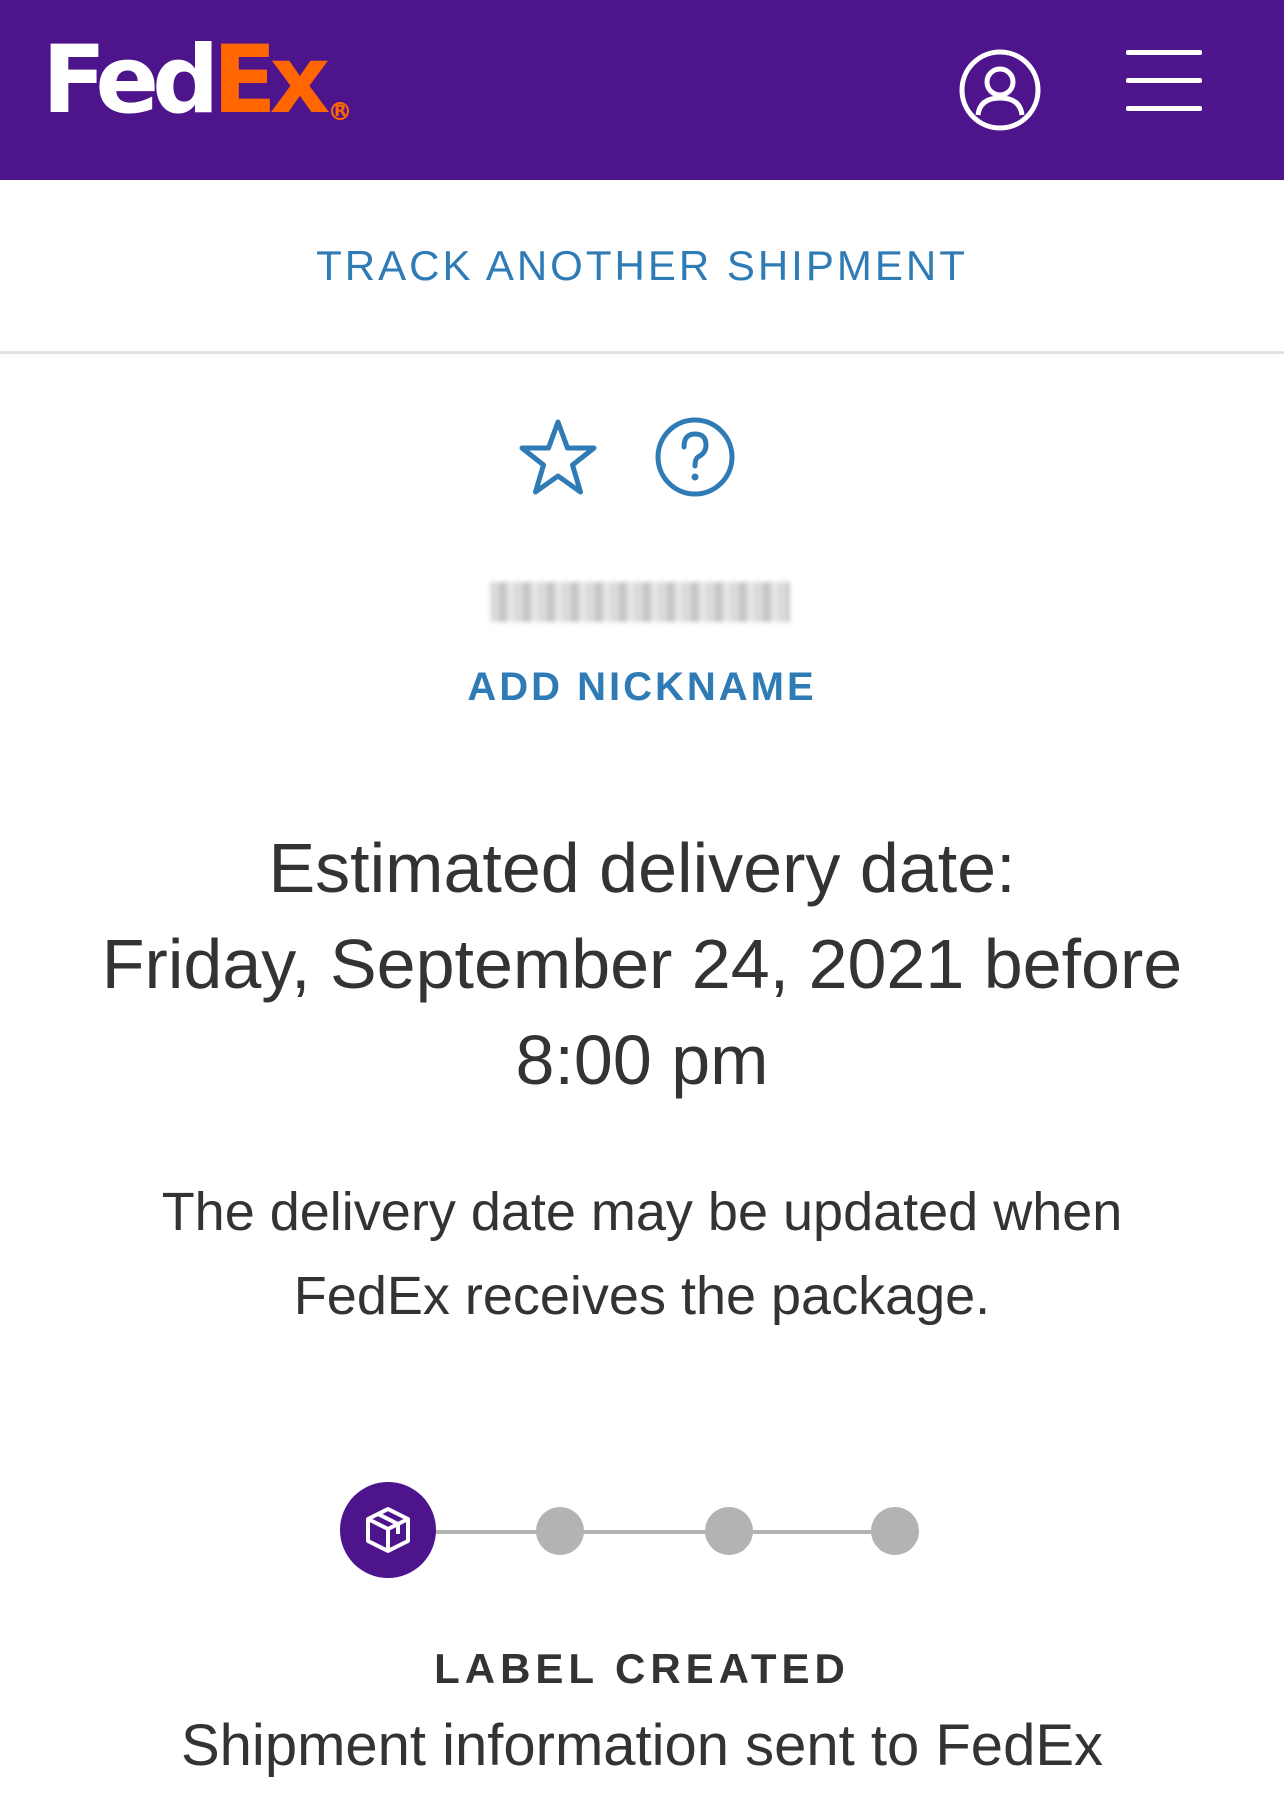  Describe the element at coordinates (660, 1532) in the screenshot. I see `progress-line` at that location.